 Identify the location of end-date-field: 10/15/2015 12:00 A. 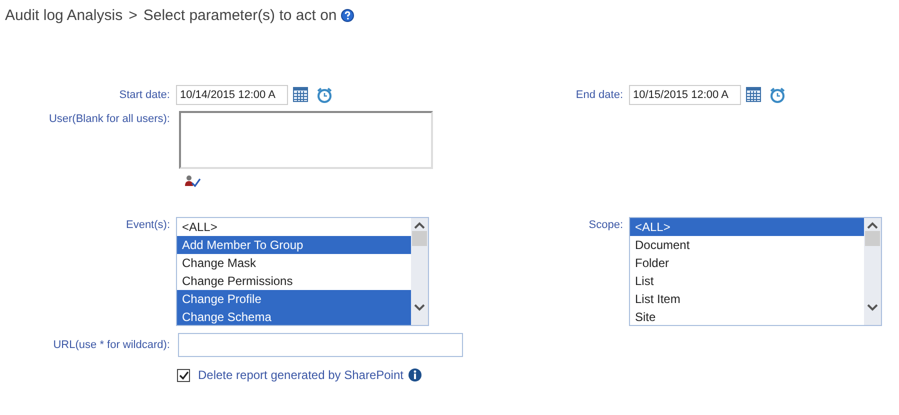
(685, 95).